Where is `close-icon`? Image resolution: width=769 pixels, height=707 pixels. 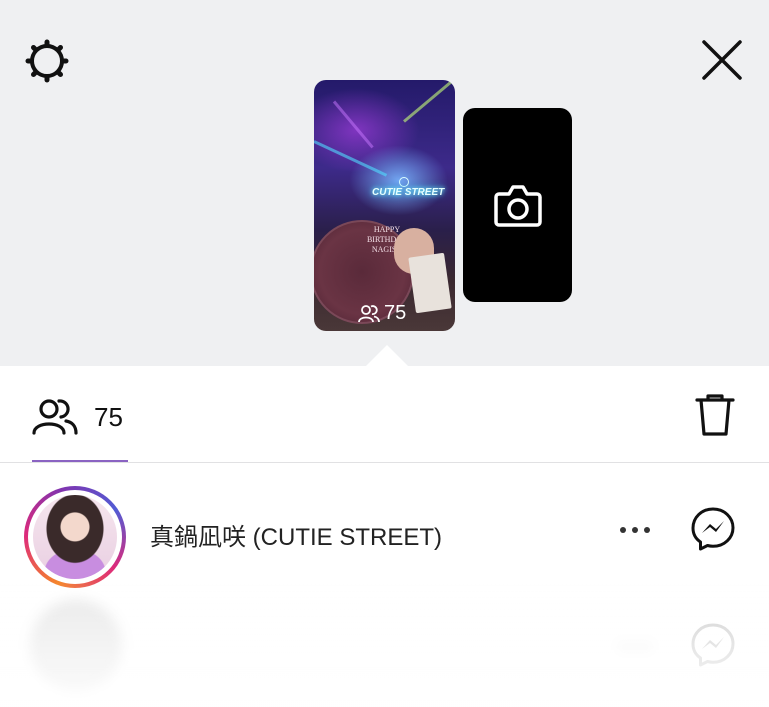
close-icon is located at coordinates (722, 60).